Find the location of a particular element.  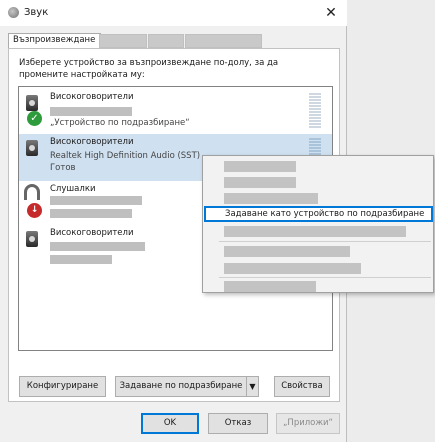

cancel-button: Отказ is located at coordinates (238, 423).